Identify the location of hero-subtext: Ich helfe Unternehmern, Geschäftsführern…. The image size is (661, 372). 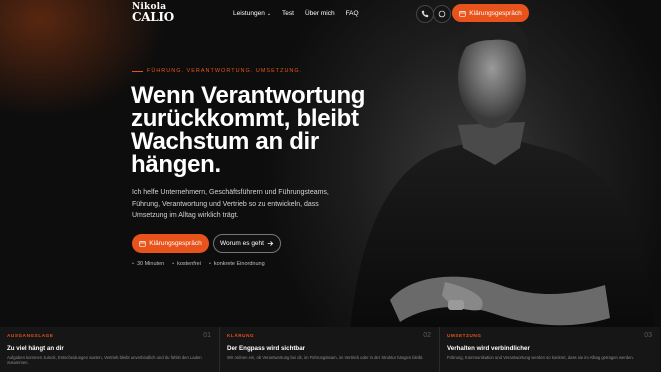
(230, 204).